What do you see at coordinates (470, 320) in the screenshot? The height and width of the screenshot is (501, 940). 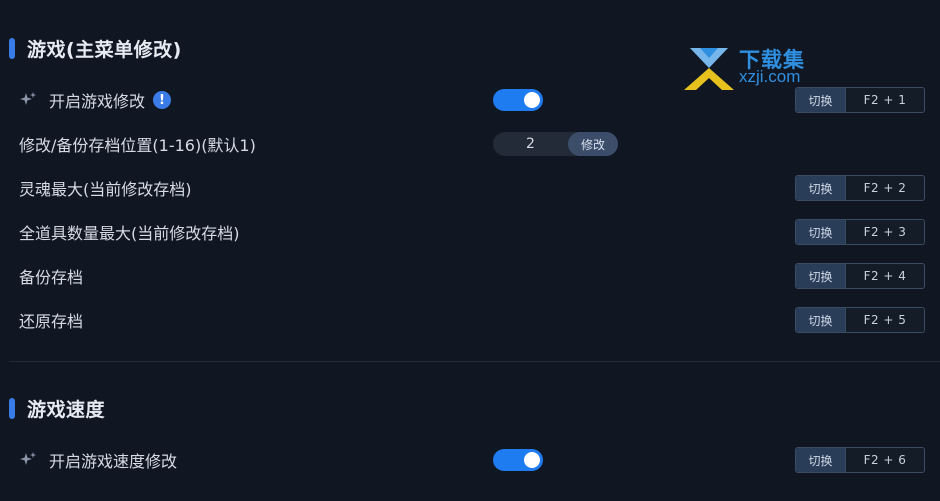 I see `option-row-restore-save: 还原存档 切换 F2 + 5` at bounding box center [470, 320].